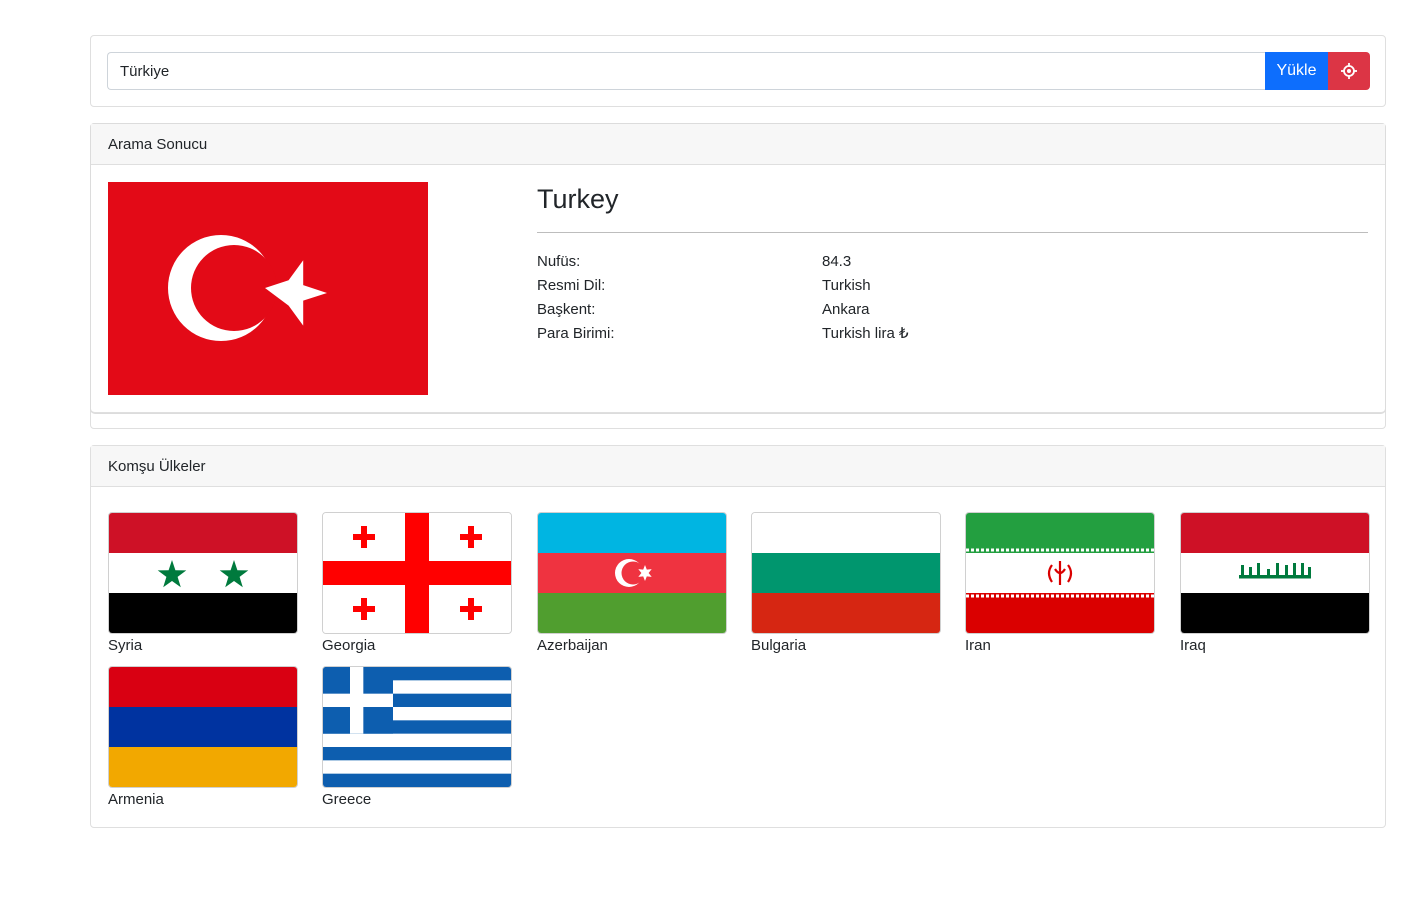 This screenshot has height=910, width=1417. Describe the element at coordinates (952, 286) in the screenshot. I see `language-row: Resmi Dil: Turkish` at that location.